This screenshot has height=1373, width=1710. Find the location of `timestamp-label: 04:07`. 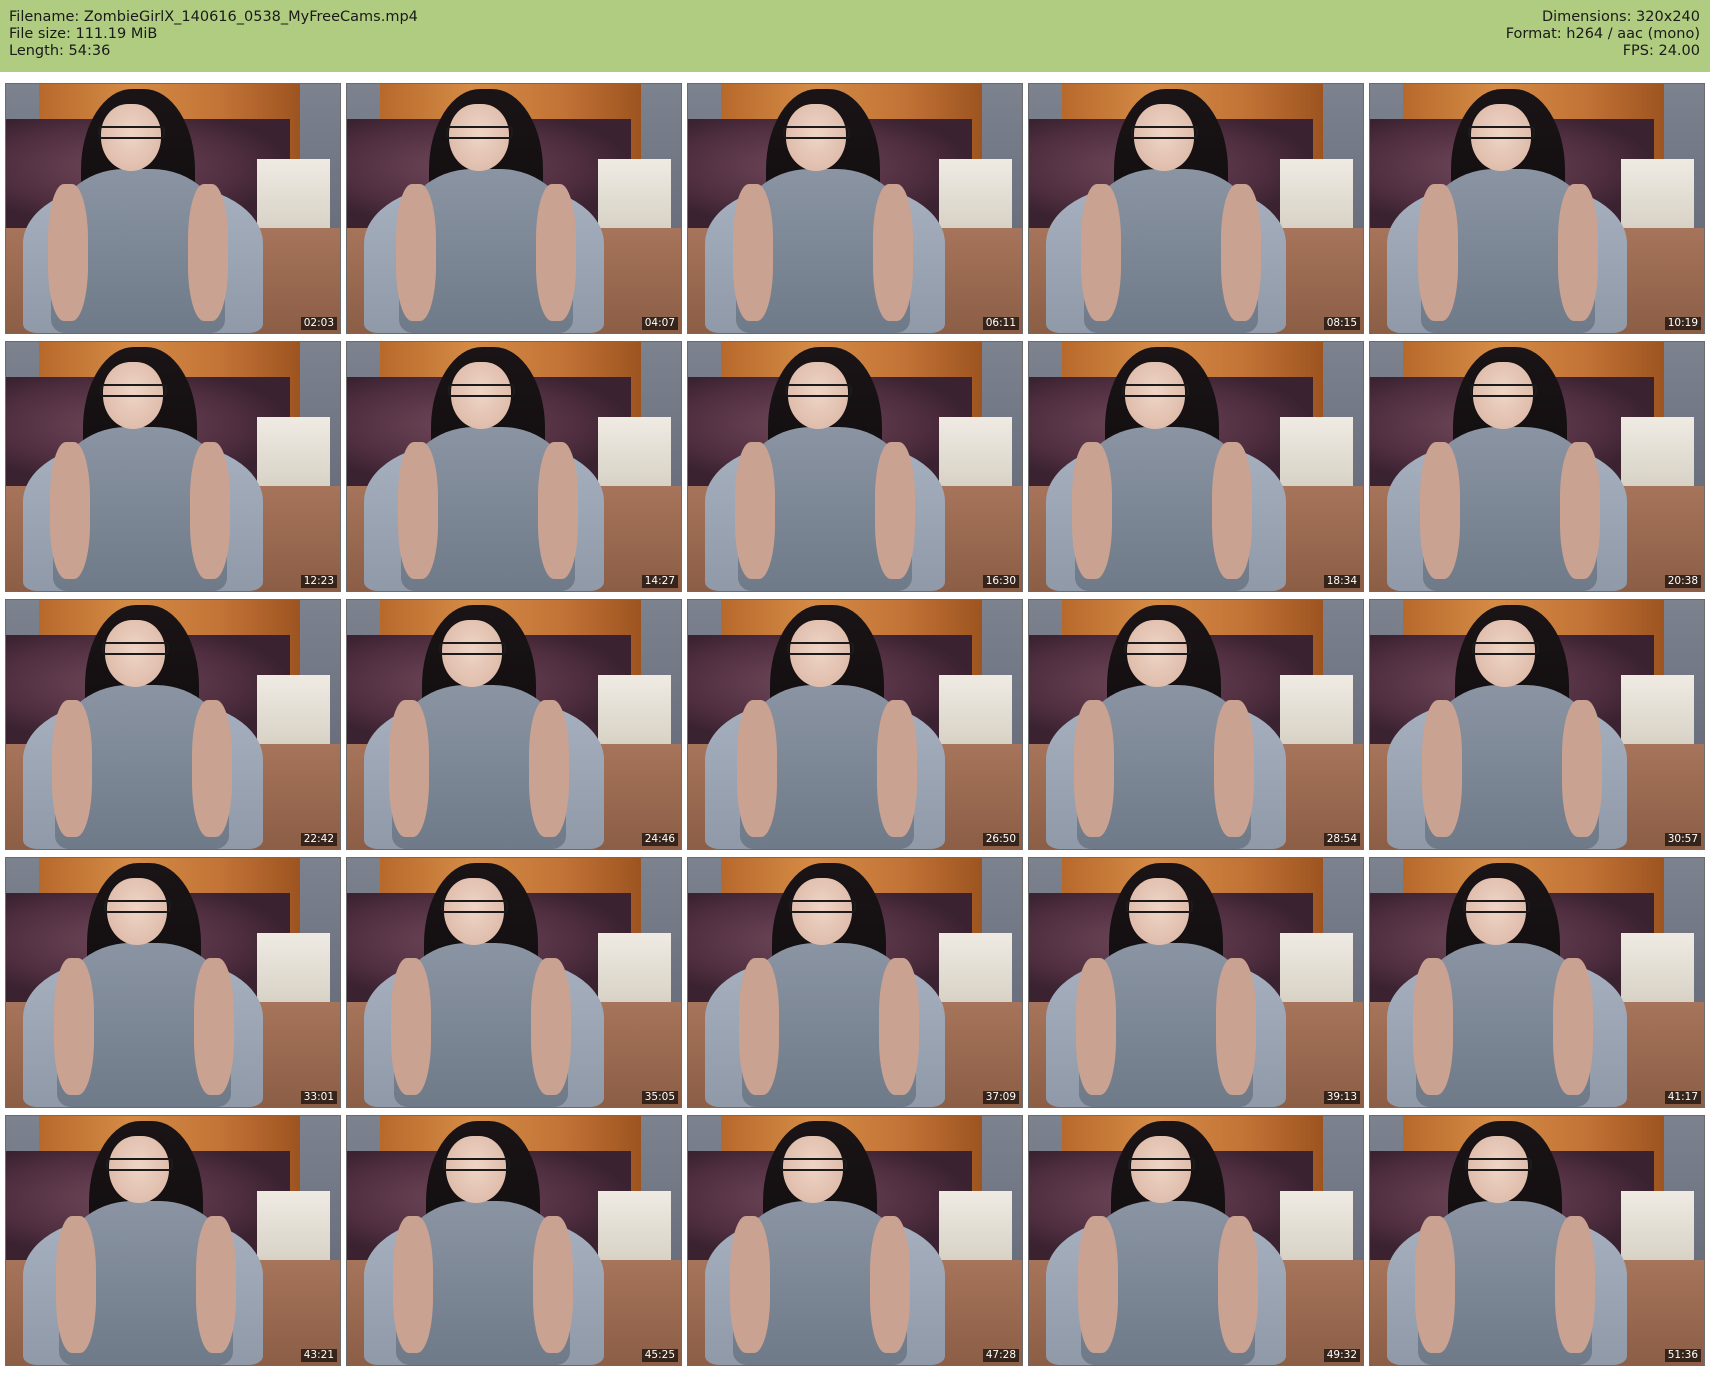

timestamp-label: 04:07 is located at coordinates (659, 323).